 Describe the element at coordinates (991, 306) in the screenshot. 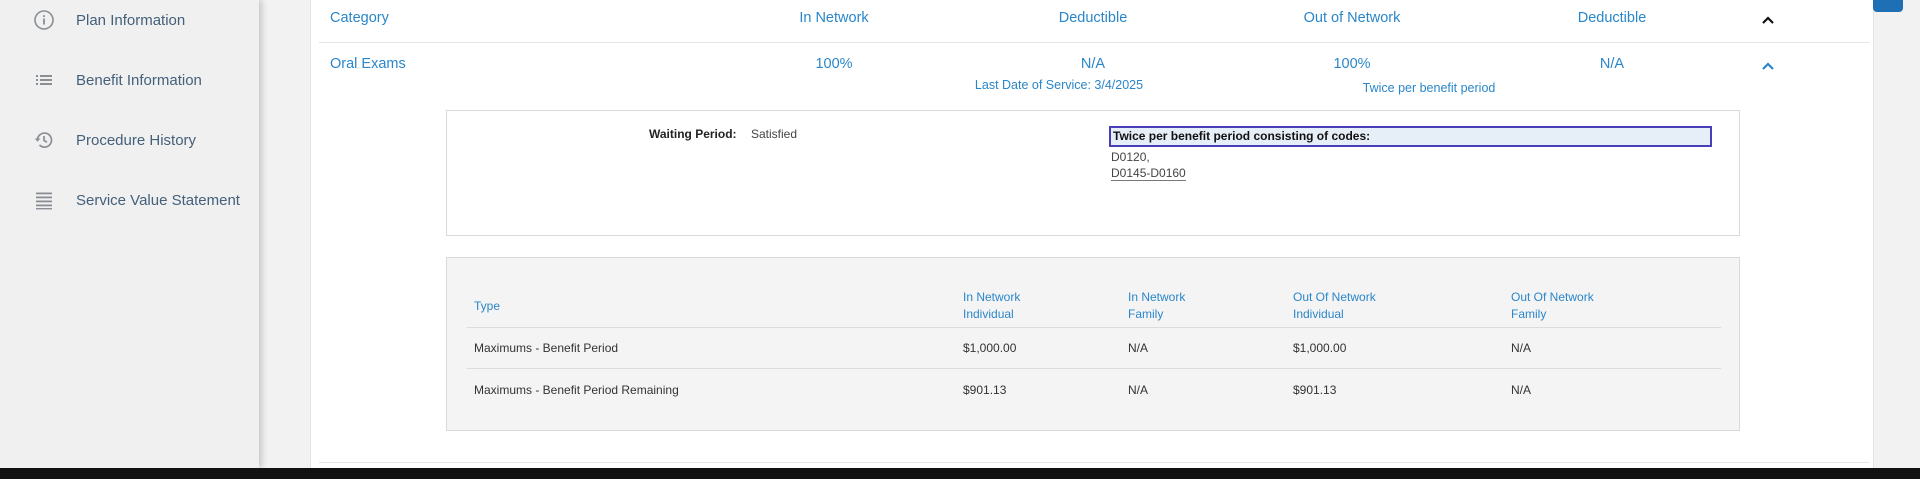

I see `column-header-in-network-individual: In Network Individual` at that location.